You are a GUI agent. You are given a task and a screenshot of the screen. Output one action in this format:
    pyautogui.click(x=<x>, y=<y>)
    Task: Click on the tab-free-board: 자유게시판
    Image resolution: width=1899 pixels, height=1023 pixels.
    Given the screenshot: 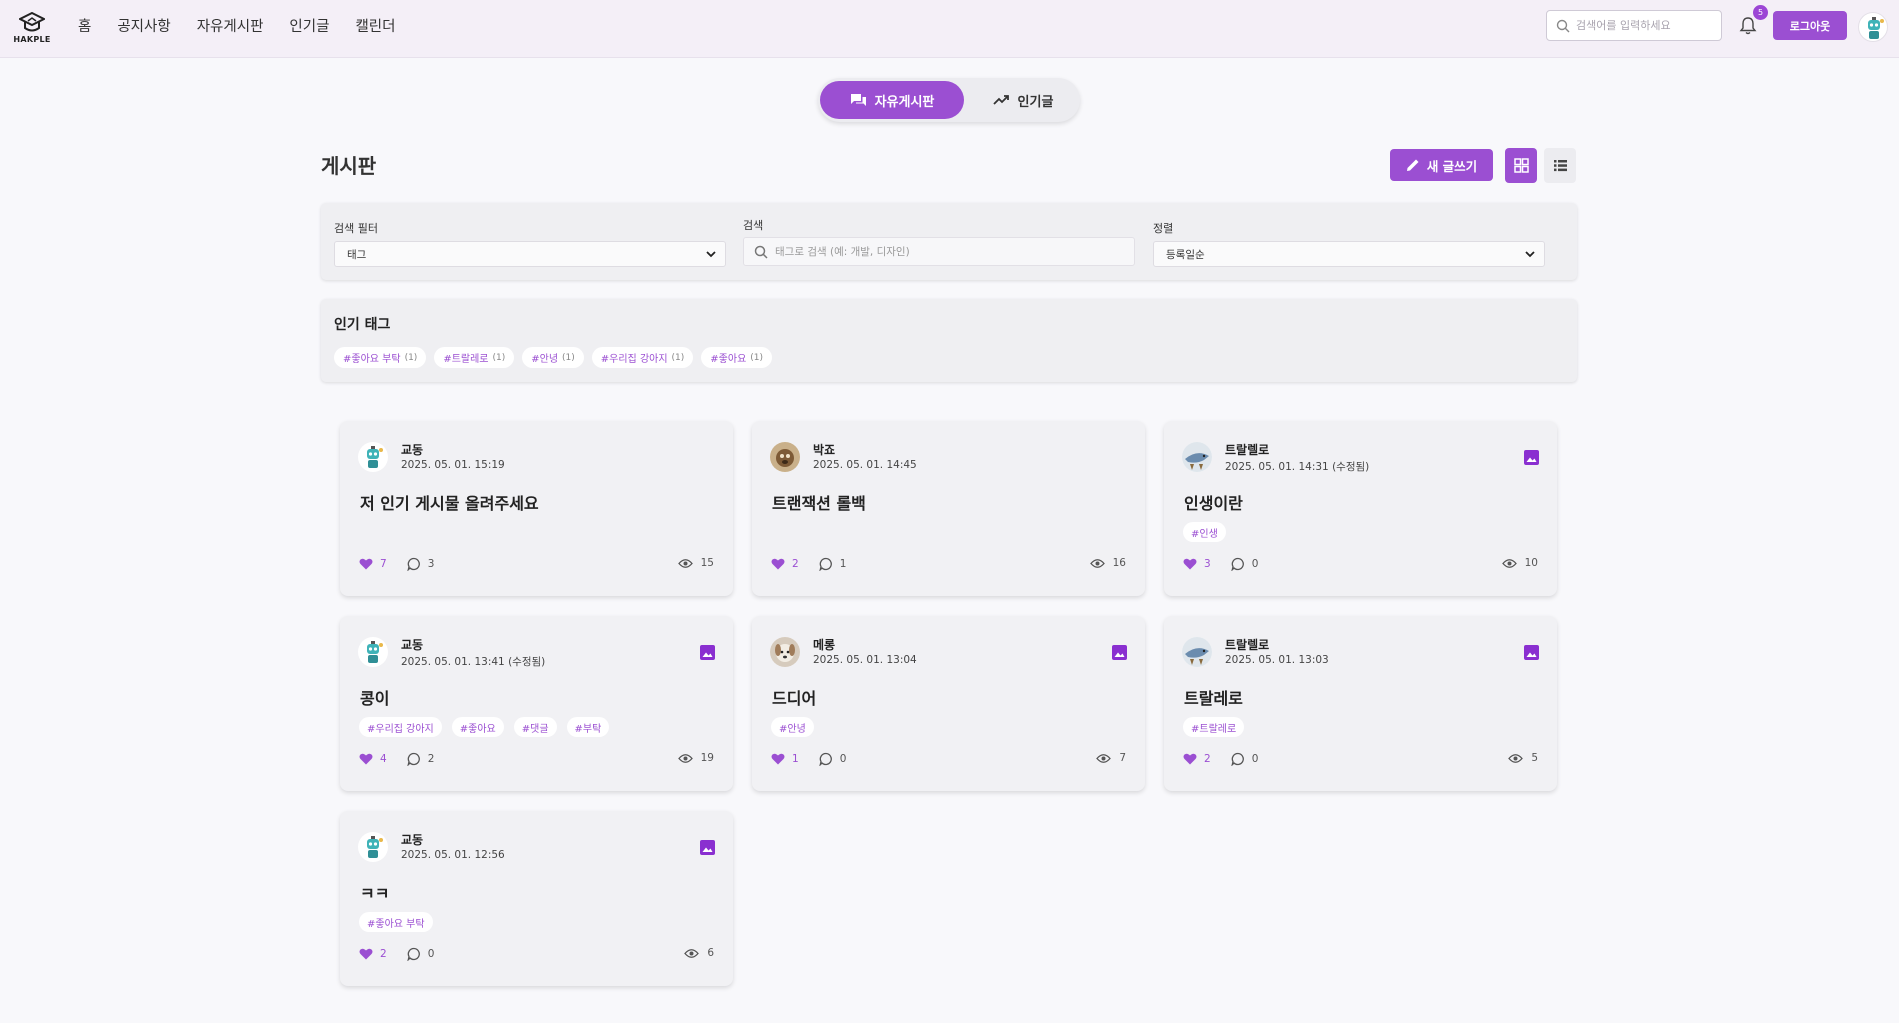 What is the action you would take?
    pyautogui.click(x=892, y=100)
    